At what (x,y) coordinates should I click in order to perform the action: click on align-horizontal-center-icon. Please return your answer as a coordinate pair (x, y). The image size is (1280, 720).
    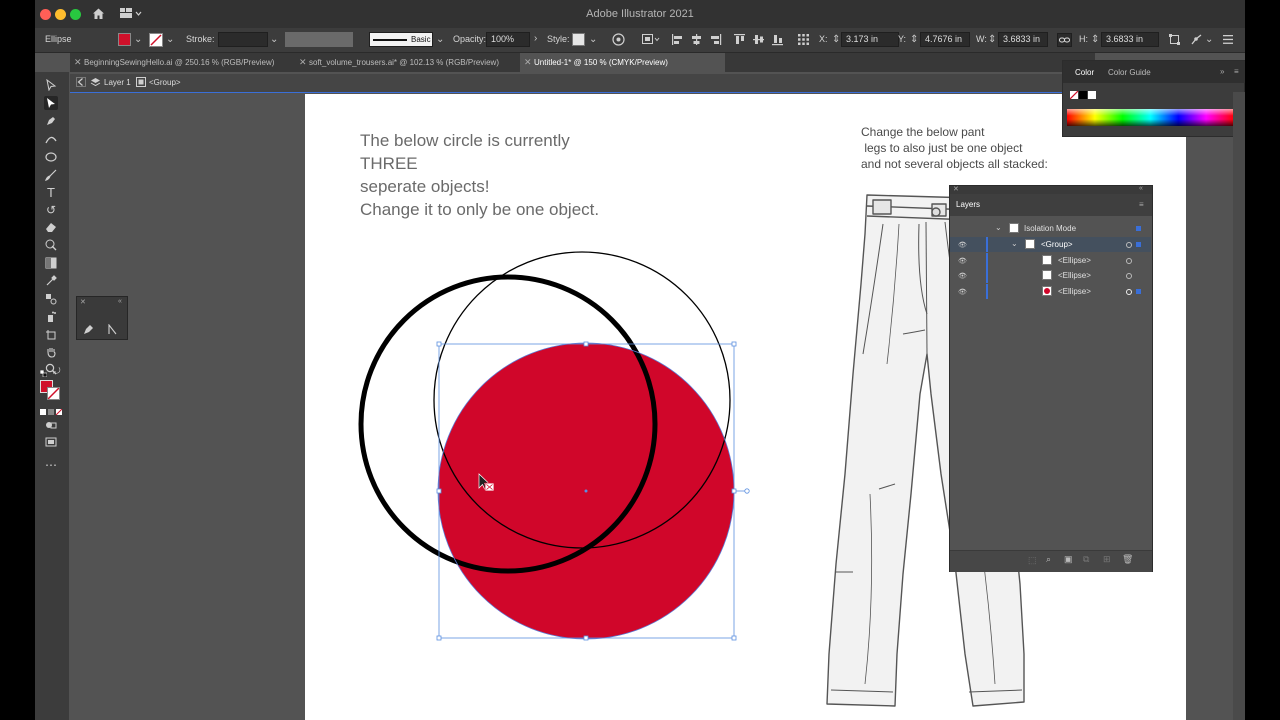
    Looking at the image, I should click on (696, 41).